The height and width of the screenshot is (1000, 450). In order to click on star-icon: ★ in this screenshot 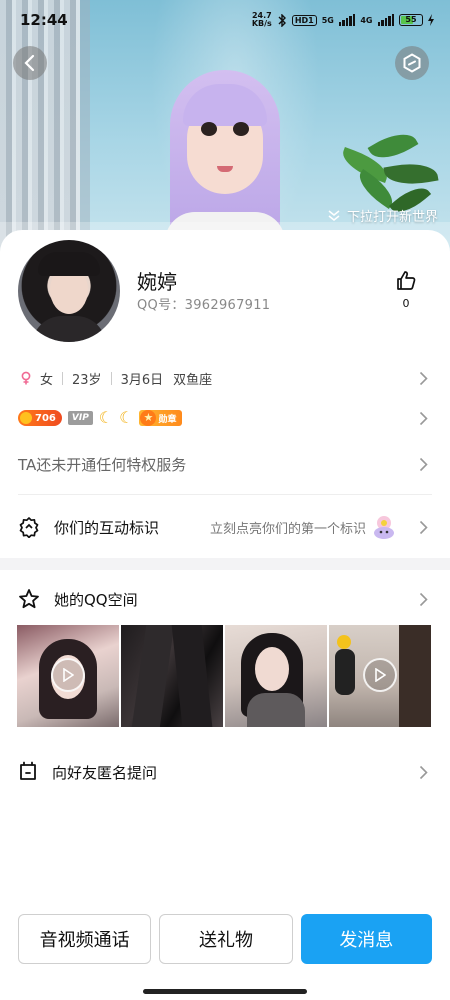, I will do `click(148, 418)`.